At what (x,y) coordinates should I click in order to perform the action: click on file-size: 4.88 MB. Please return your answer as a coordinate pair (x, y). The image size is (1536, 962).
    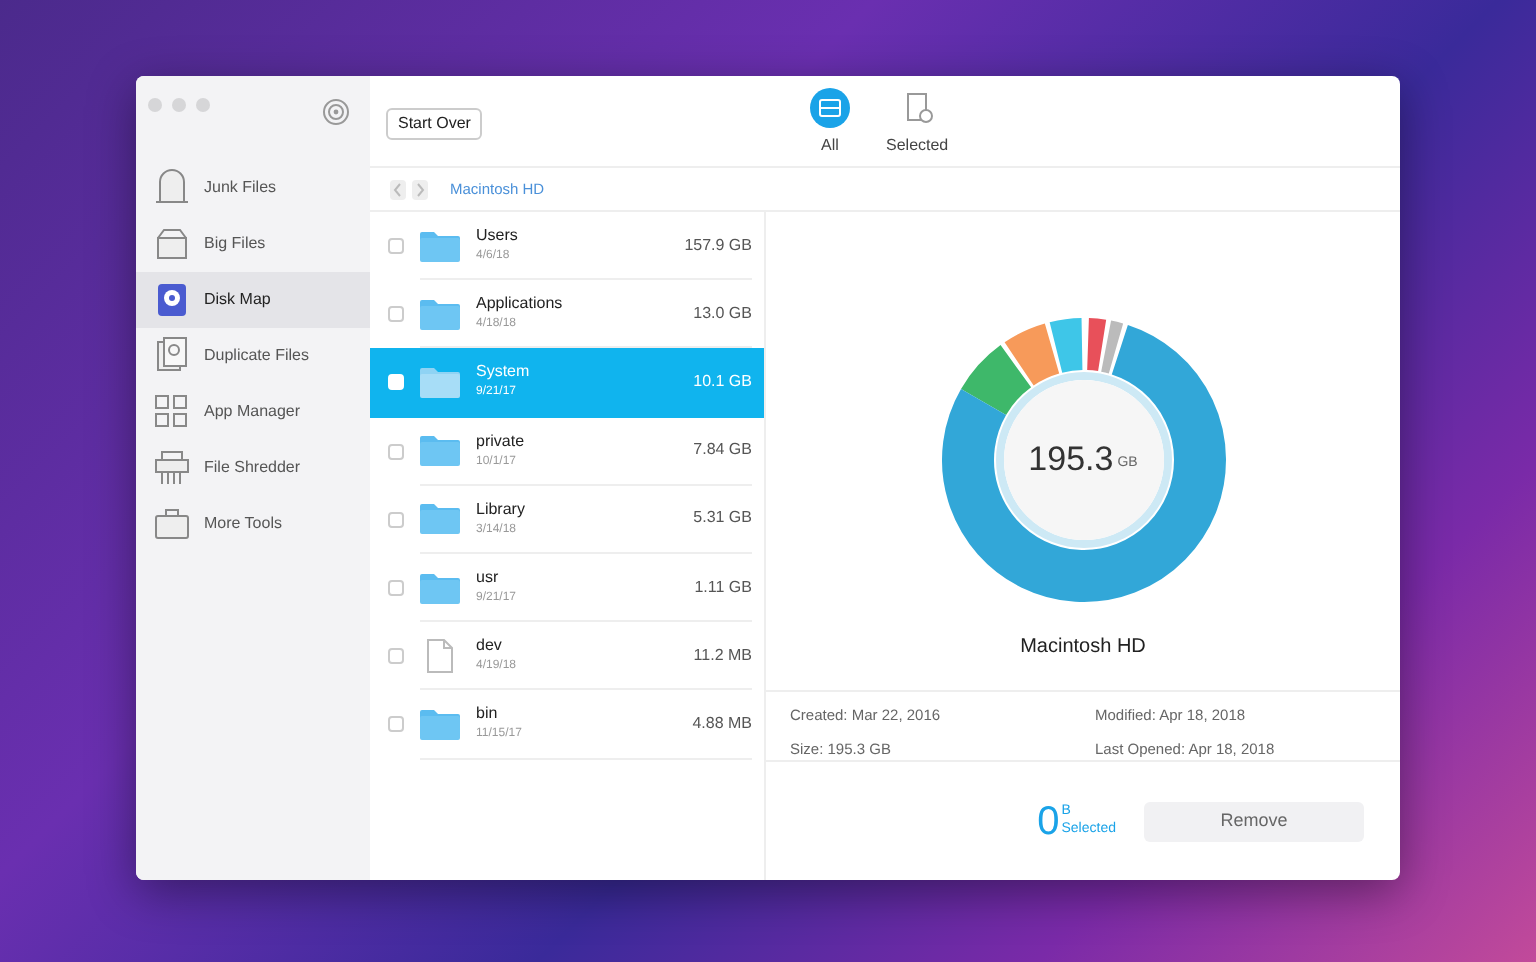
    Looking at the image, I should click on (722, 723).